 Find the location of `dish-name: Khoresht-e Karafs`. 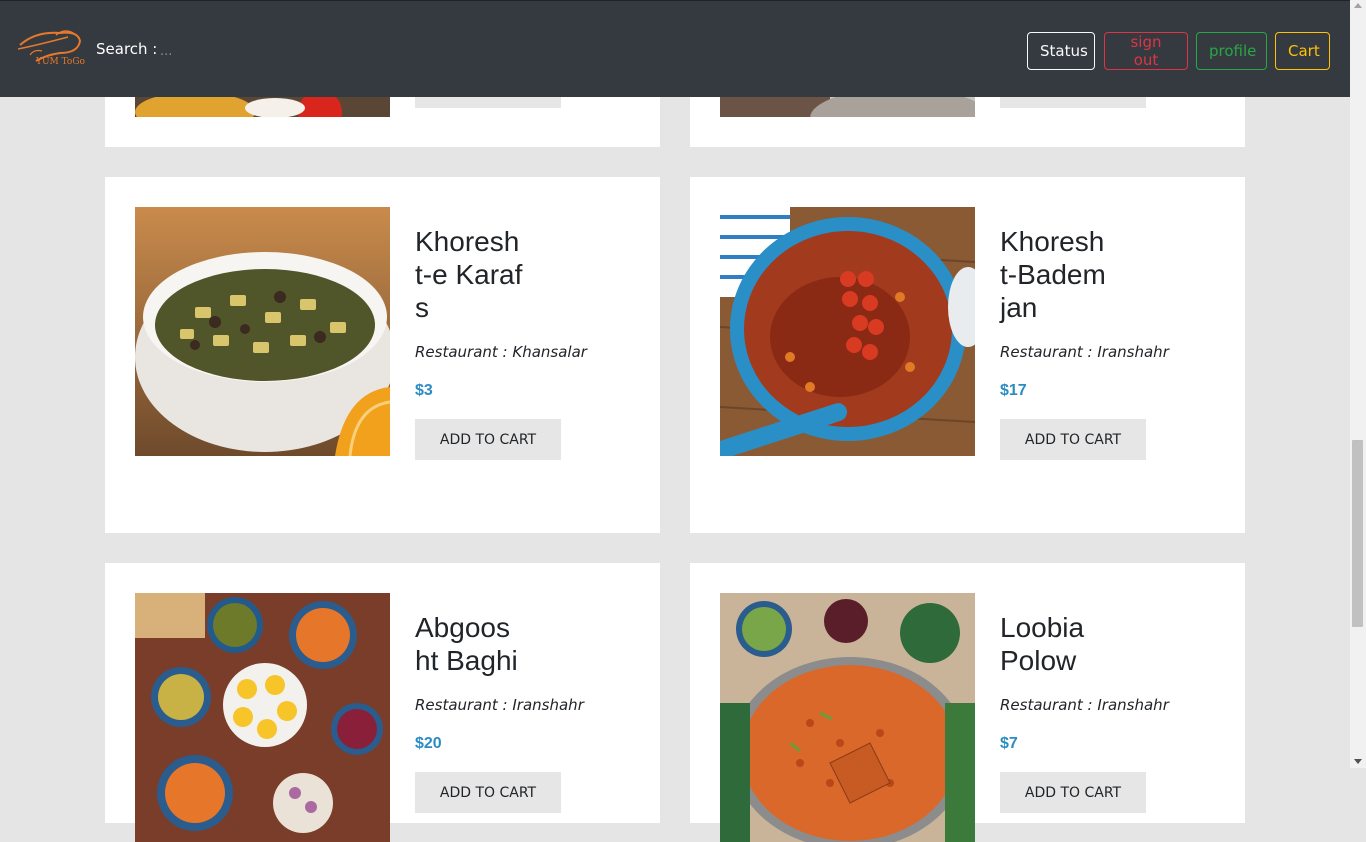

dish-name: Khoresht-e Karafs is located at coordinates (469, 274).